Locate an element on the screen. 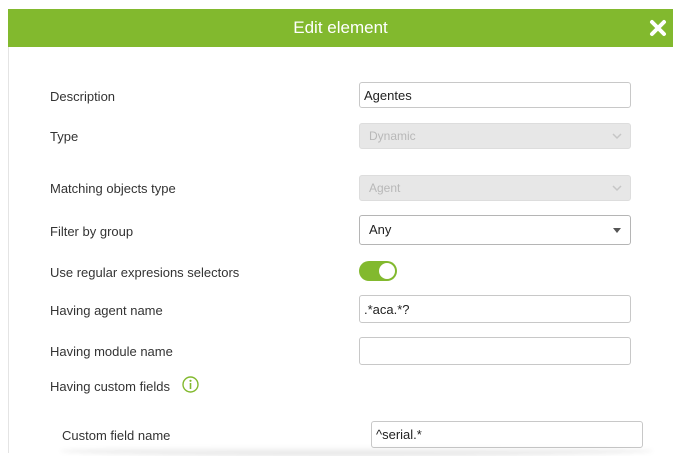  use-regex-toggle is located at coordinates (378, 271).